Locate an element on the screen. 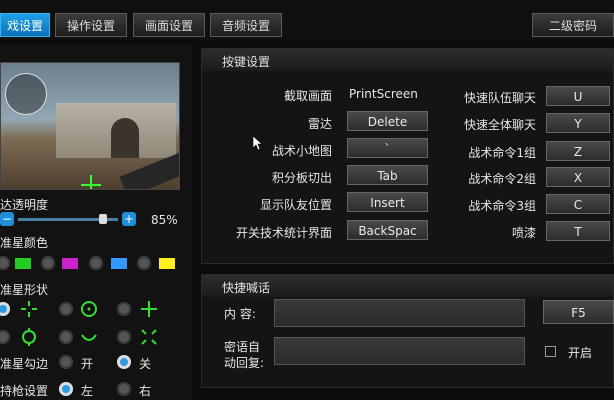 This screenshot has height=400, width=614. key-button-team-chat: U is located at coordinates (578, 96).